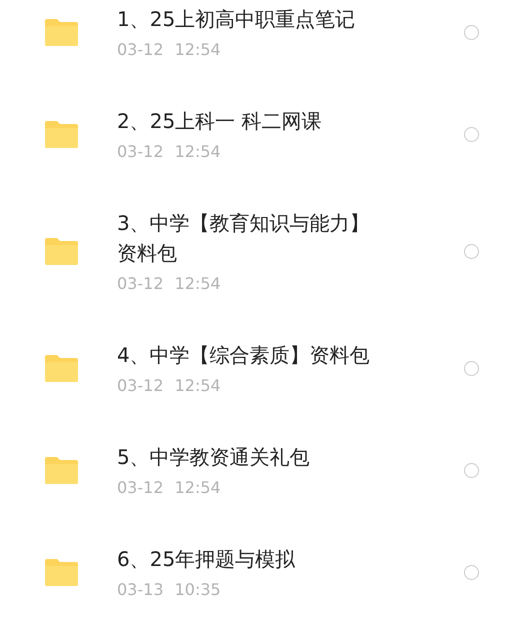 This screenshot has width=516, height=629. I want to click on file-name: 4、中学【综合素质】资料包, so click(244, 355).